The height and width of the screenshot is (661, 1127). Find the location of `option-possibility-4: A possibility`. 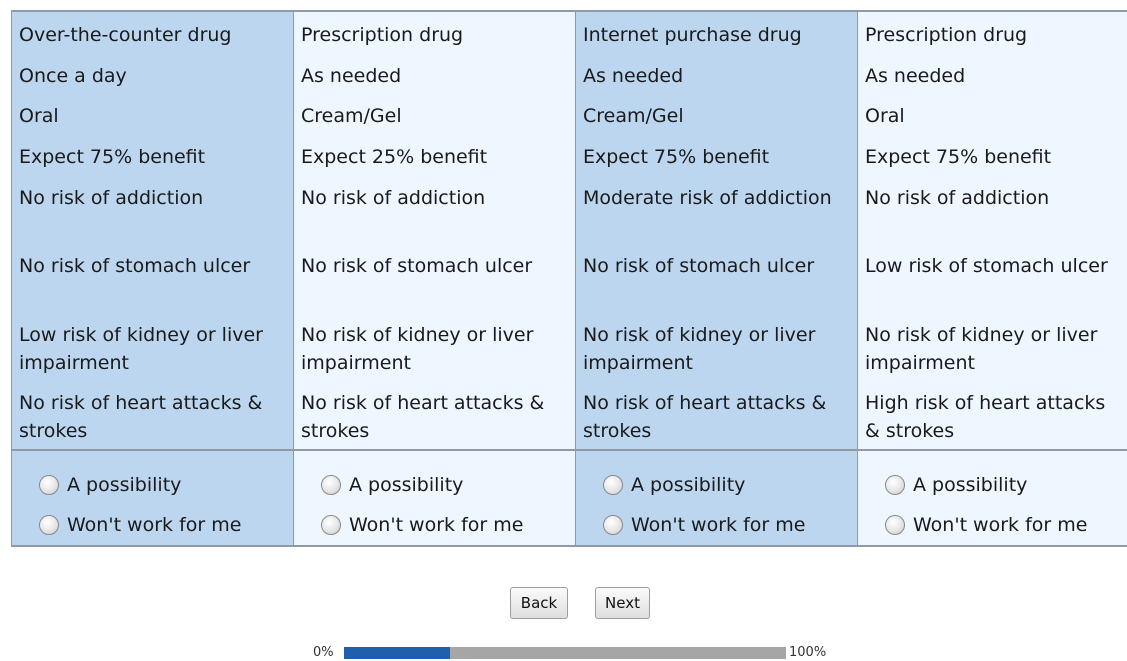

option-possibility-4: A possibility is located at coordinates (992, 485).